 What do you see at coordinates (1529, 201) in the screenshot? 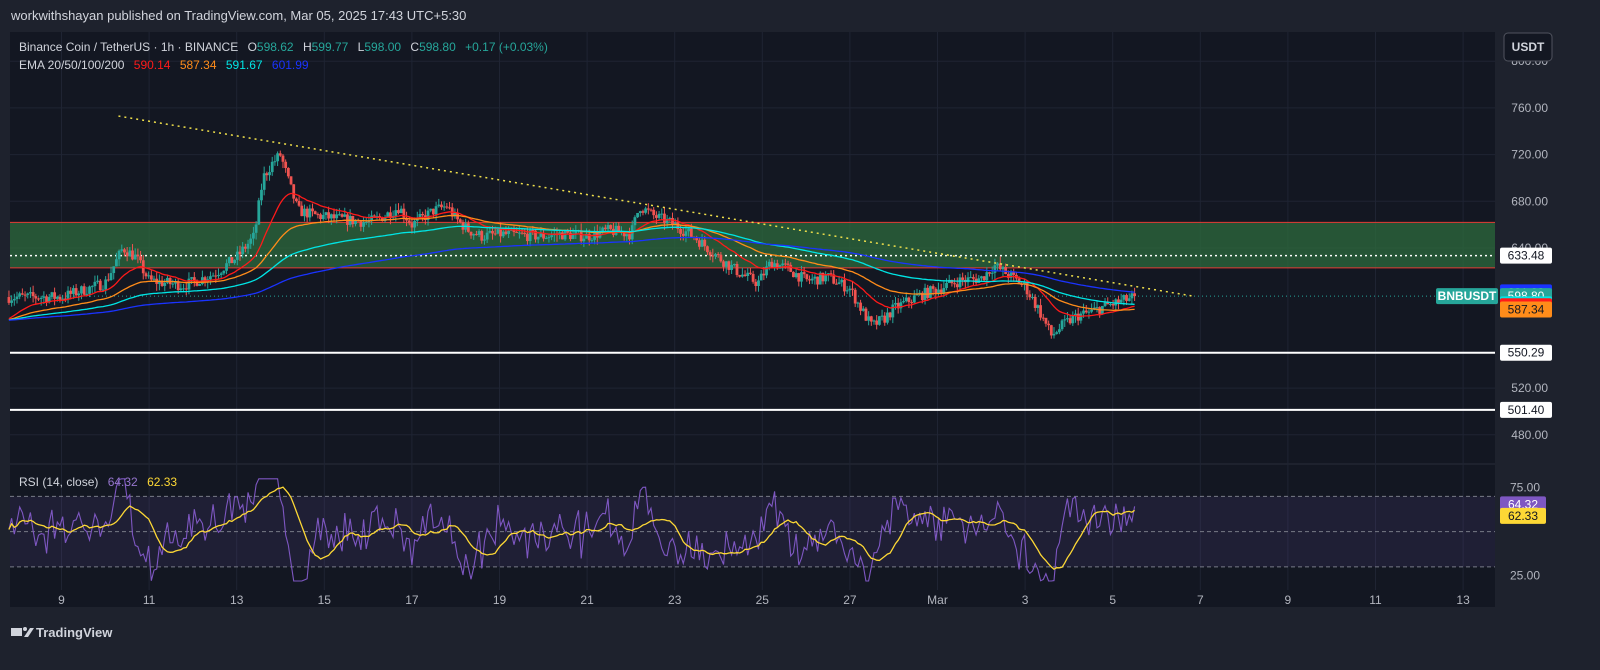
I see `price-tick-label: 680.00` at bounding box center [1529, 201].